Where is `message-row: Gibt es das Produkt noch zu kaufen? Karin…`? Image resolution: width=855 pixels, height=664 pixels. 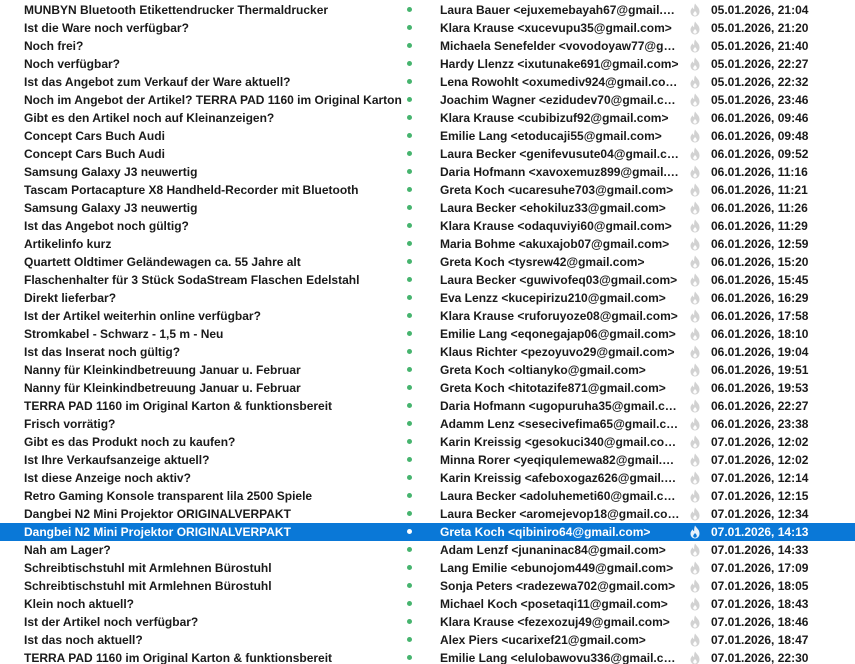
message-row: Gibt es das Produkt noch zu kaufen? Karin… is located at coordinates (427, 442).